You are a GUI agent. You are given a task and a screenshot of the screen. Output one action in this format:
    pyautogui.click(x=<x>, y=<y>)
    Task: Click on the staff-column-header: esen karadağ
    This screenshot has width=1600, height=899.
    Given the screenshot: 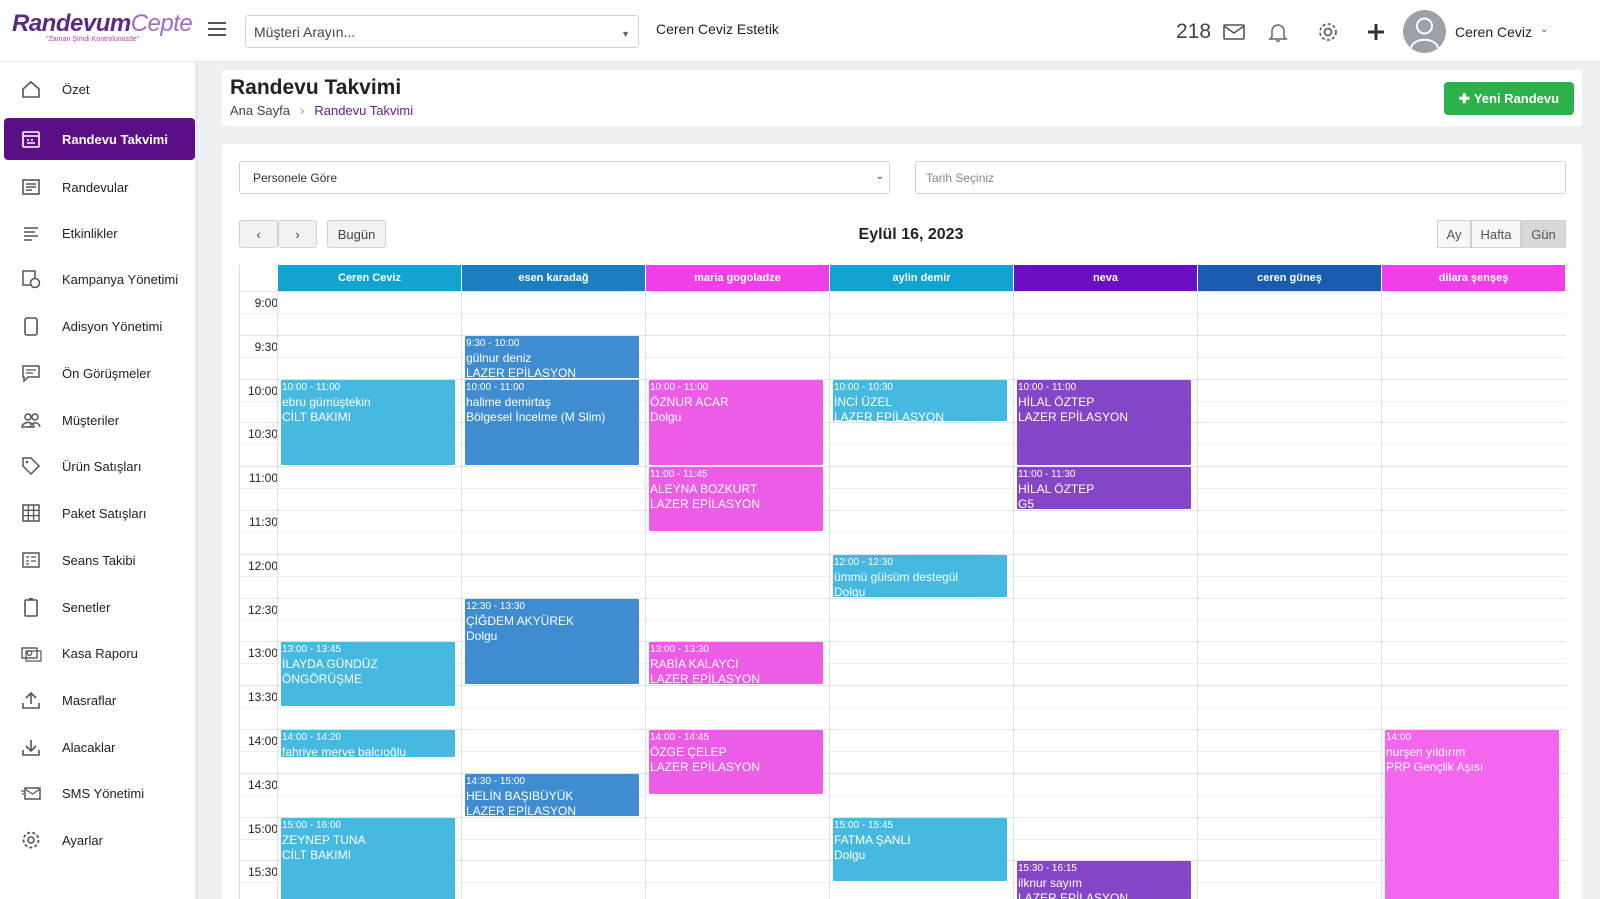 What is the action you would take?
    pyautogui.click(x=553, y=278)
    